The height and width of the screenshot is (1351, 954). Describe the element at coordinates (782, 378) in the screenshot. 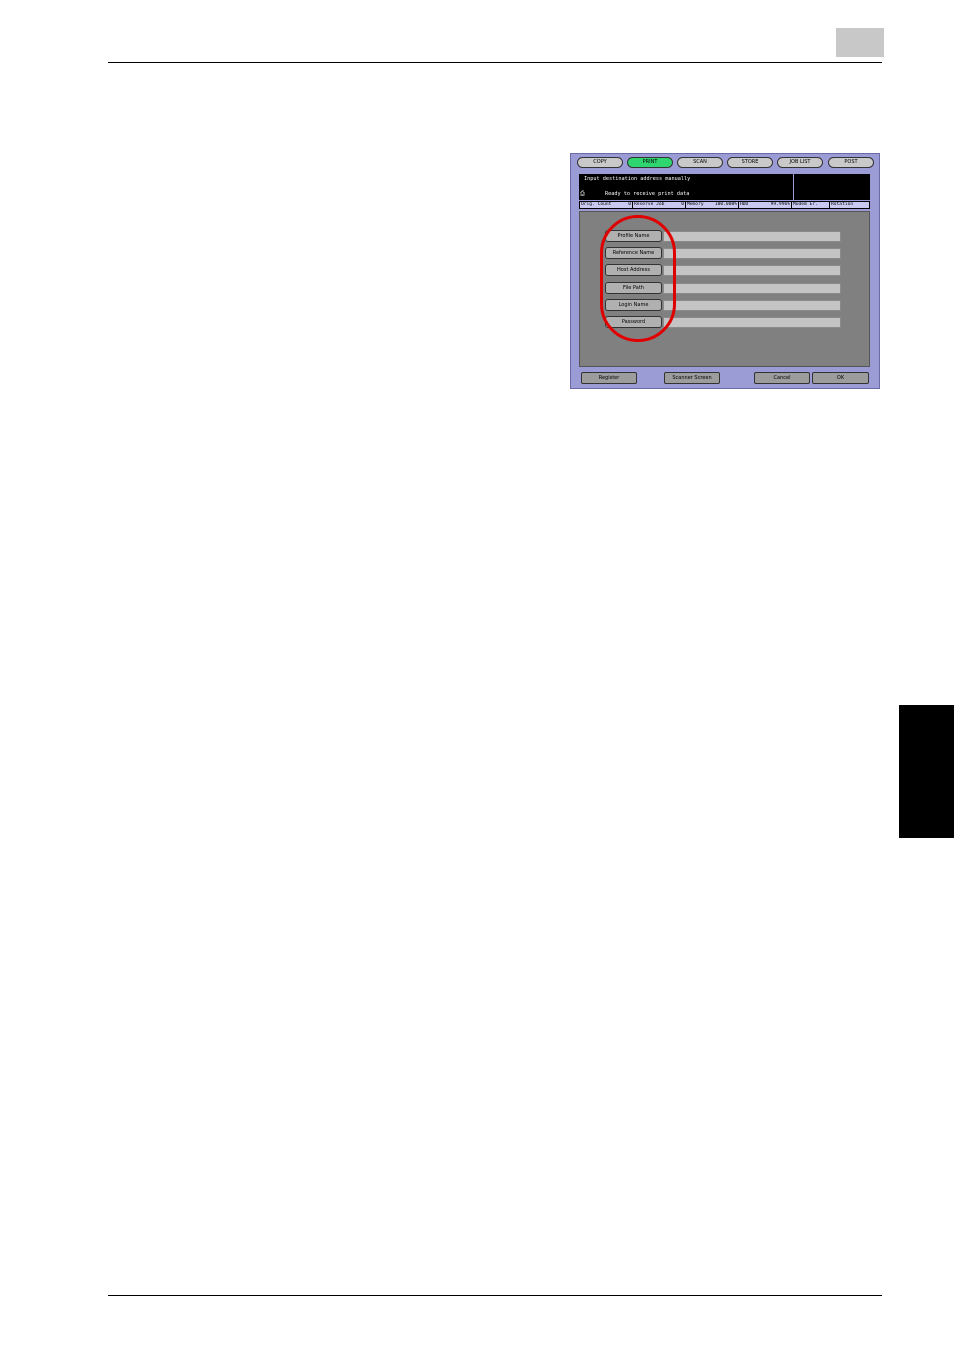

I see `cancel-button: Cancel` at that location.